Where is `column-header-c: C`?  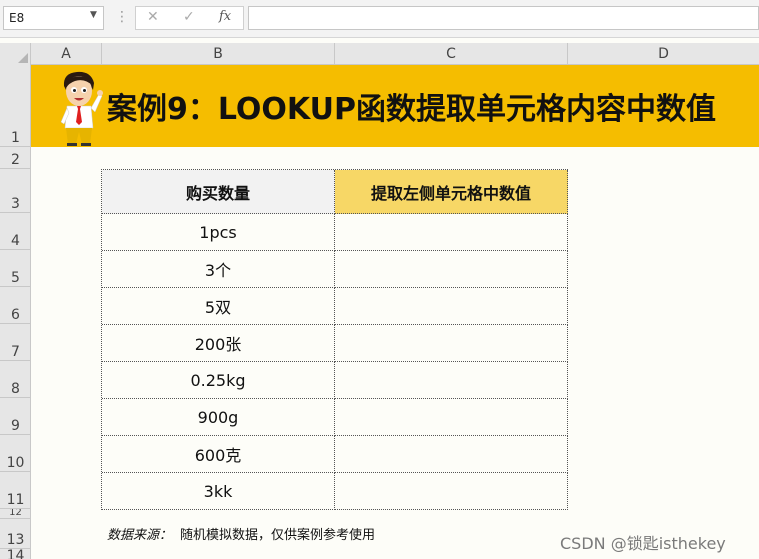 column-header-c: C is located at coordinates (451, 54).